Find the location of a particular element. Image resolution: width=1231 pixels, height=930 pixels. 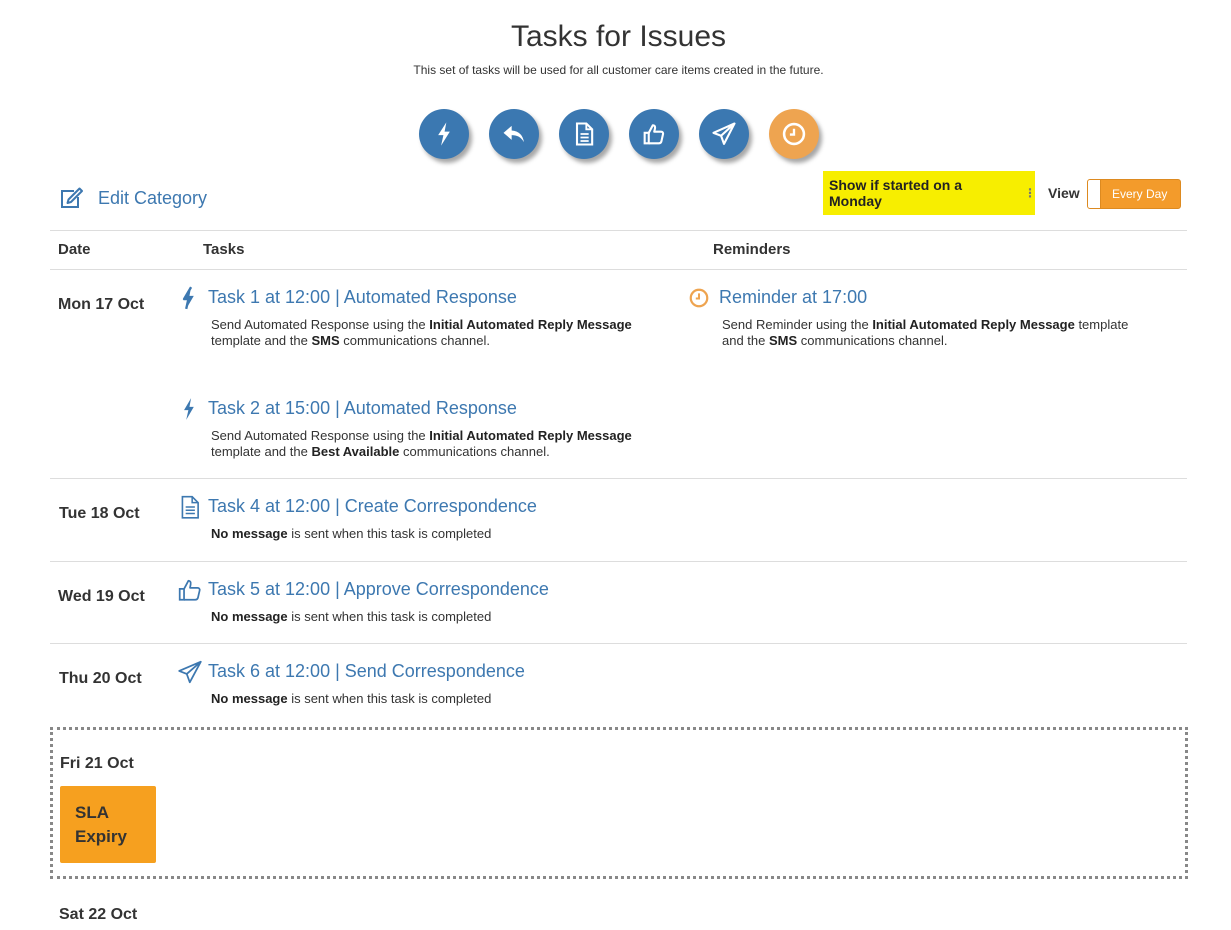

page-title: Tasks for Issues is located at coordinates (618, 36).